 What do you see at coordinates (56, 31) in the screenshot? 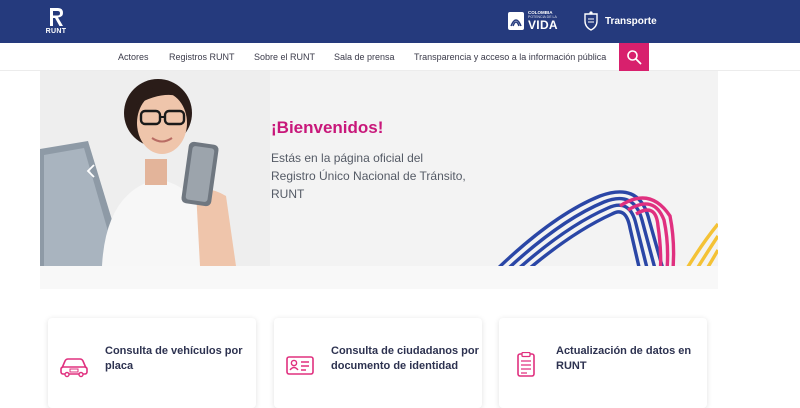
I see `logo-text: RUNT` at bounding box center [56, 31].